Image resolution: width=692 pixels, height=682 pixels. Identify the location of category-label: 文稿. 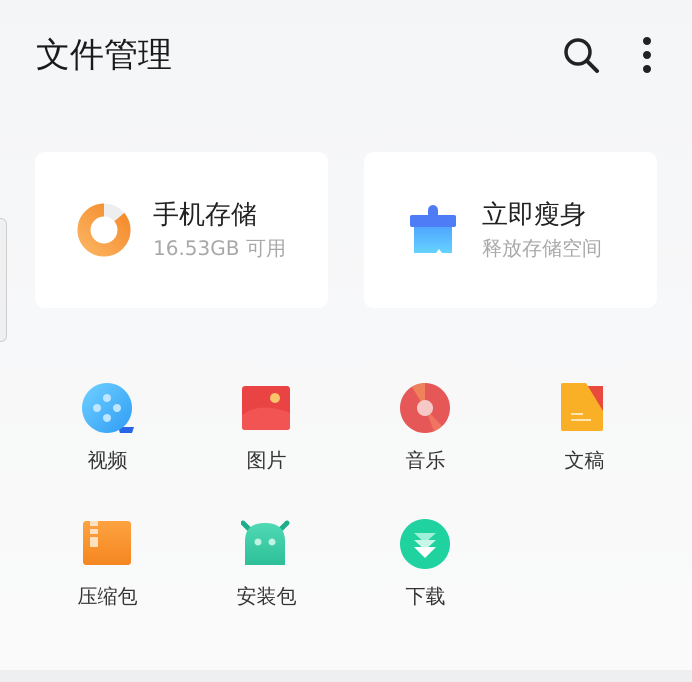
(584, 460).